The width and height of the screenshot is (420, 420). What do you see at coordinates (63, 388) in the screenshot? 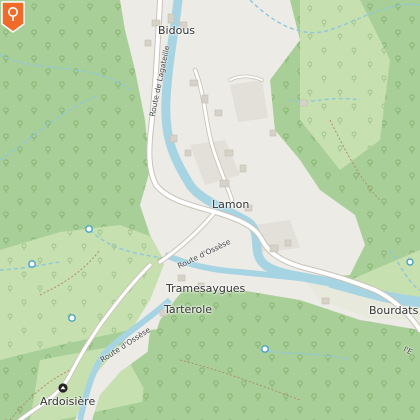
I see `mine-icon` at bounding box center [63, 388].